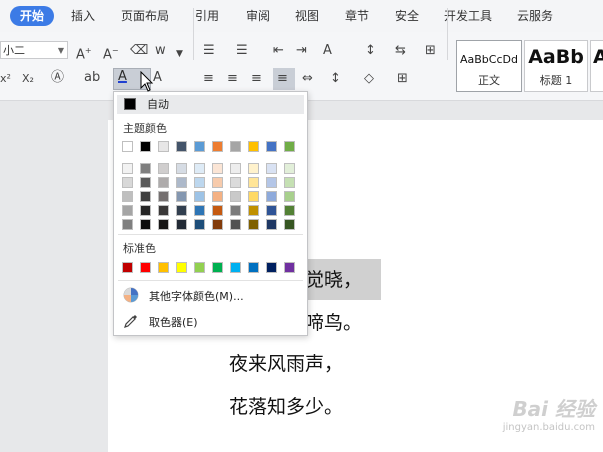 The height and width of the screenshot is (452, 603). What do you see at coordinates (400, 51) in the screenshot?
I see `show-marks-icon: ⇆` at bounding box center [400, 51].